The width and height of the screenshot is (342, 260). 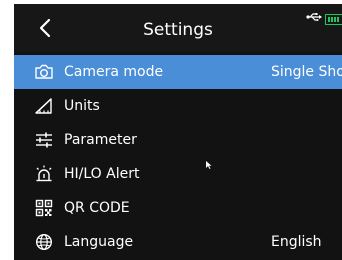 I want to click on menu-item-value: English, so click(x=296, y=242).